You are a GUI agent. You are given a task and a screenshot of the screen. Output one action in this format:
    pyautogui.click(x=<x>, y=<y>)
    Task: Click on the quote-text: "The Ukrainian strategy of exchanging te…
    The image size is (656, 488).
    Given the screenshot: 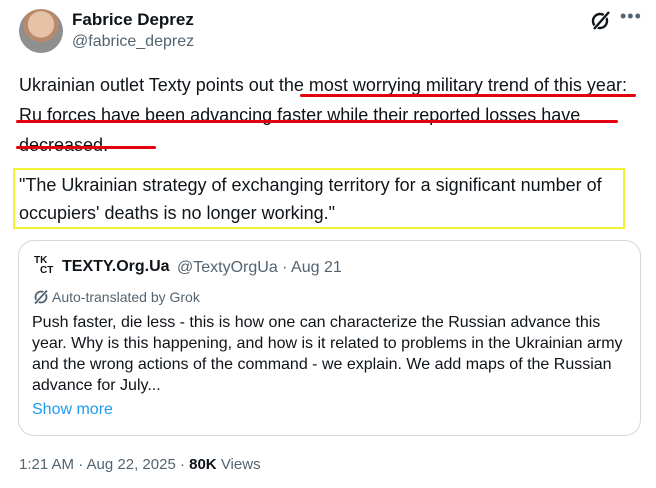 What is the action you would take?
    pyautogui.click(x=310, y=199)
    